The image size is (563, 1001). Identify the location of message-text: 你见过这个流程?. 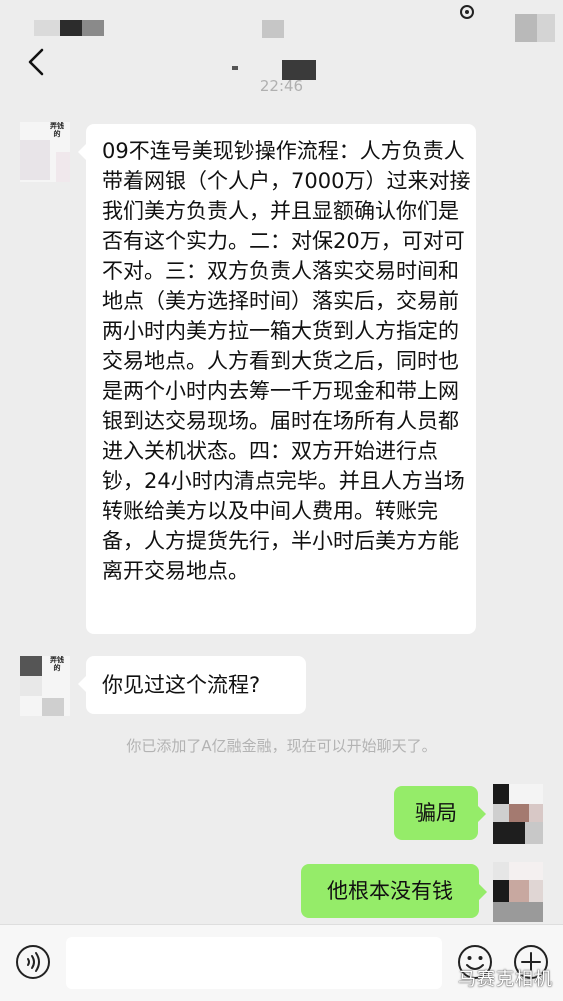
(181, 685).